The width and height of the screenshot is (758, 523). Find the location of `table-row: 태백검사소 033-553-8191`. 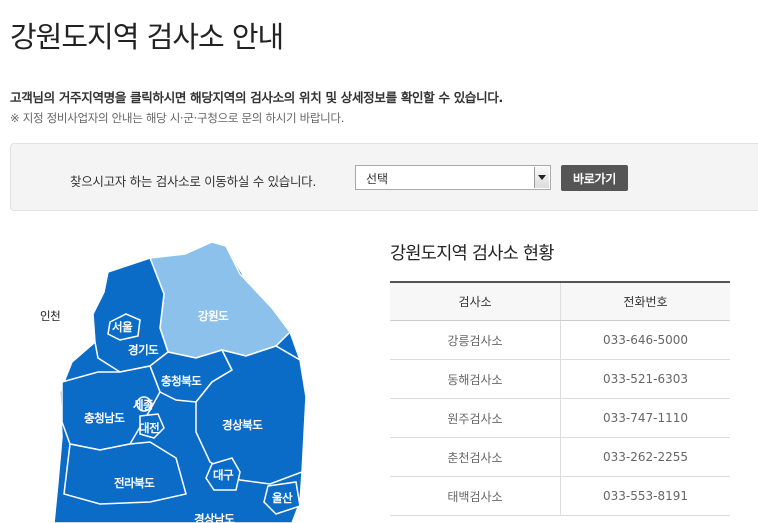

table-row: 태백검사소 033-553-8191 is located at coordinates (560, 496).